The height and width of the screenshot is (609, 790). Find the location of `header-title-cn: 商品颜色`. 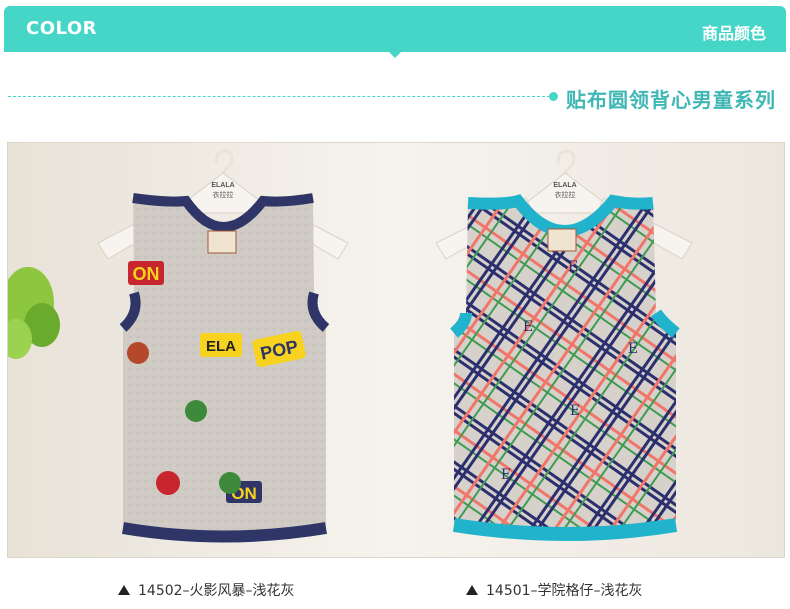

header-title-cn: 商品颜色 is located at coordinates (733, 33).